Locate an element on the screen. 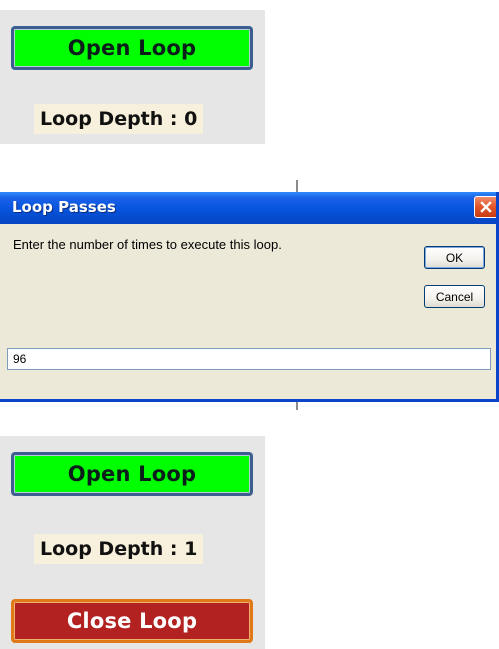  close-button is located at coordinates (485, 207).